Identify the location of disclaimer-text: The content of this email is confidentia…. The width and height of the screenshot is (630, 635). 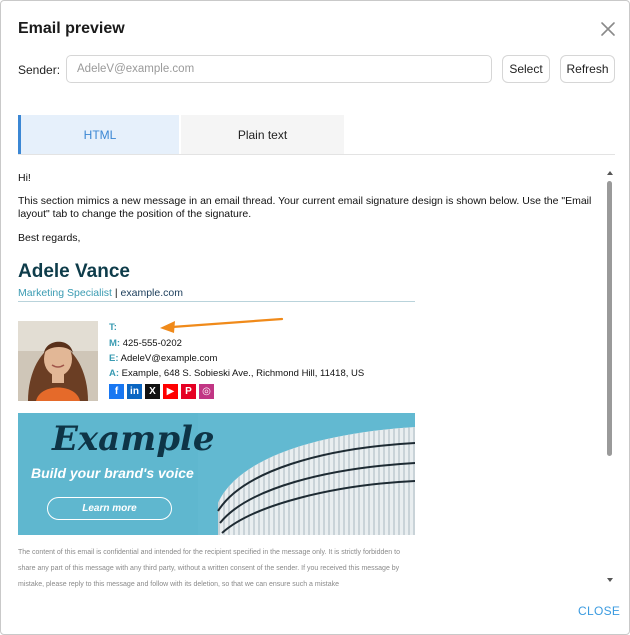
(209, 568).